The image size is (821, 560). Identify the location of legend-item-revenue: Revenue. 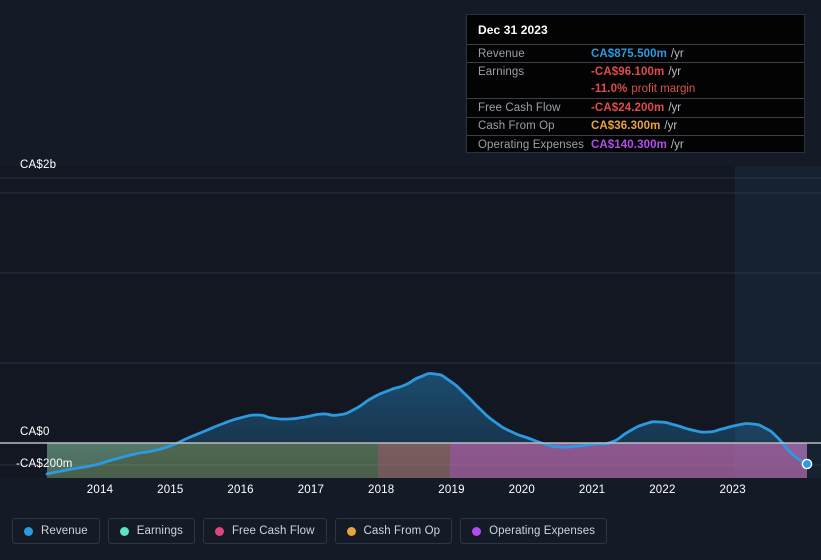
(56, 531).